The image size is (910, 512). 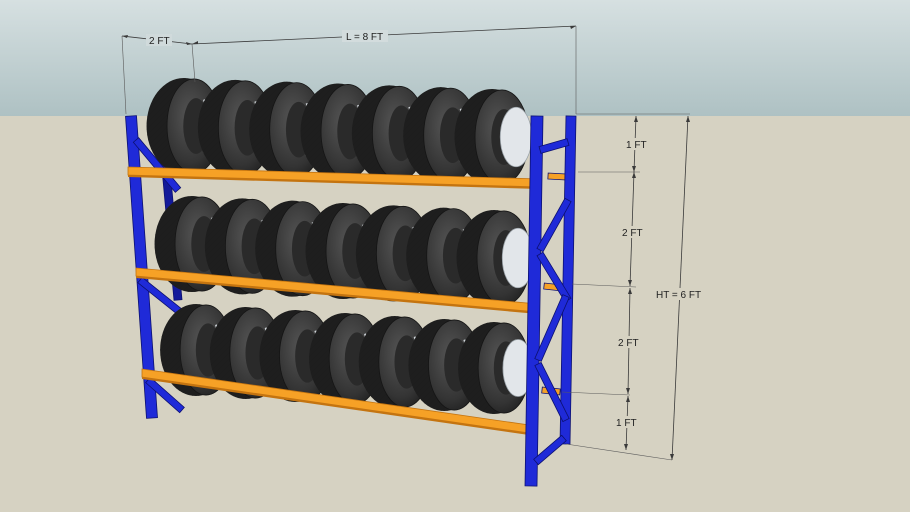 I want to click on height-label: HT = 6 FT, so click(x=678, y=295).